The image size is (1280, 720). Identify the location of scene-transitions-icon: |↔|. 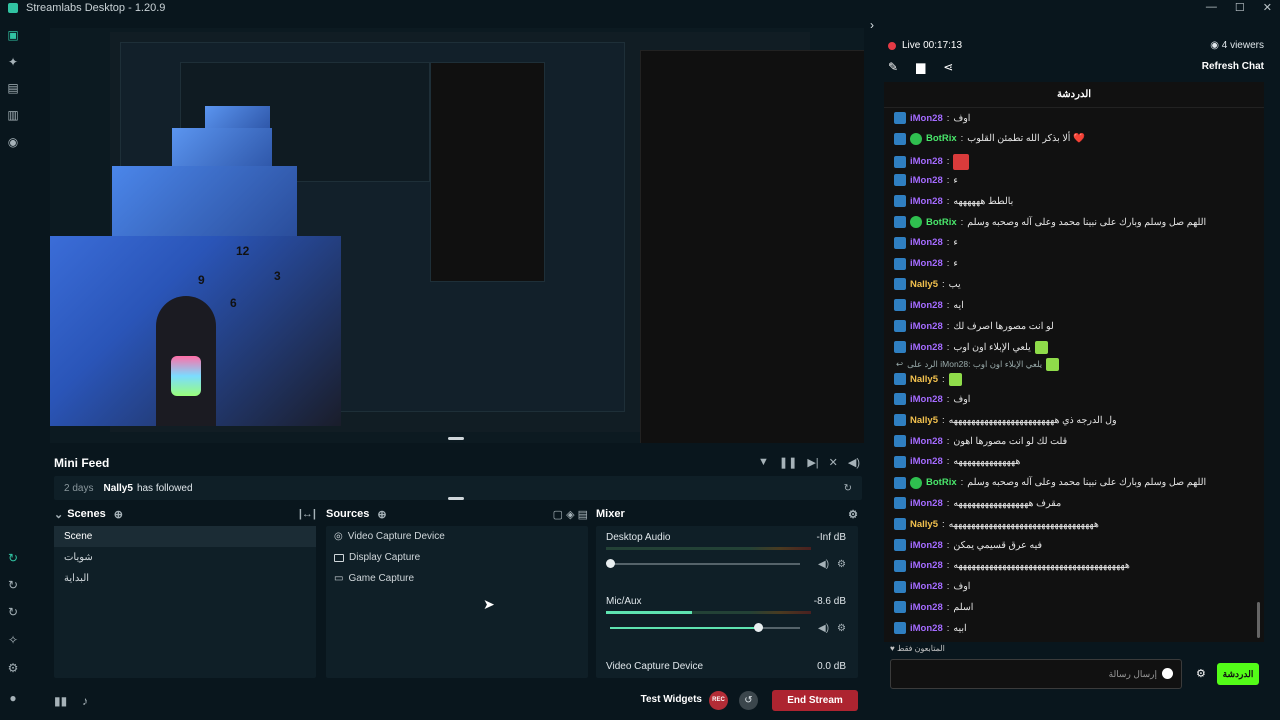
(307, 514).